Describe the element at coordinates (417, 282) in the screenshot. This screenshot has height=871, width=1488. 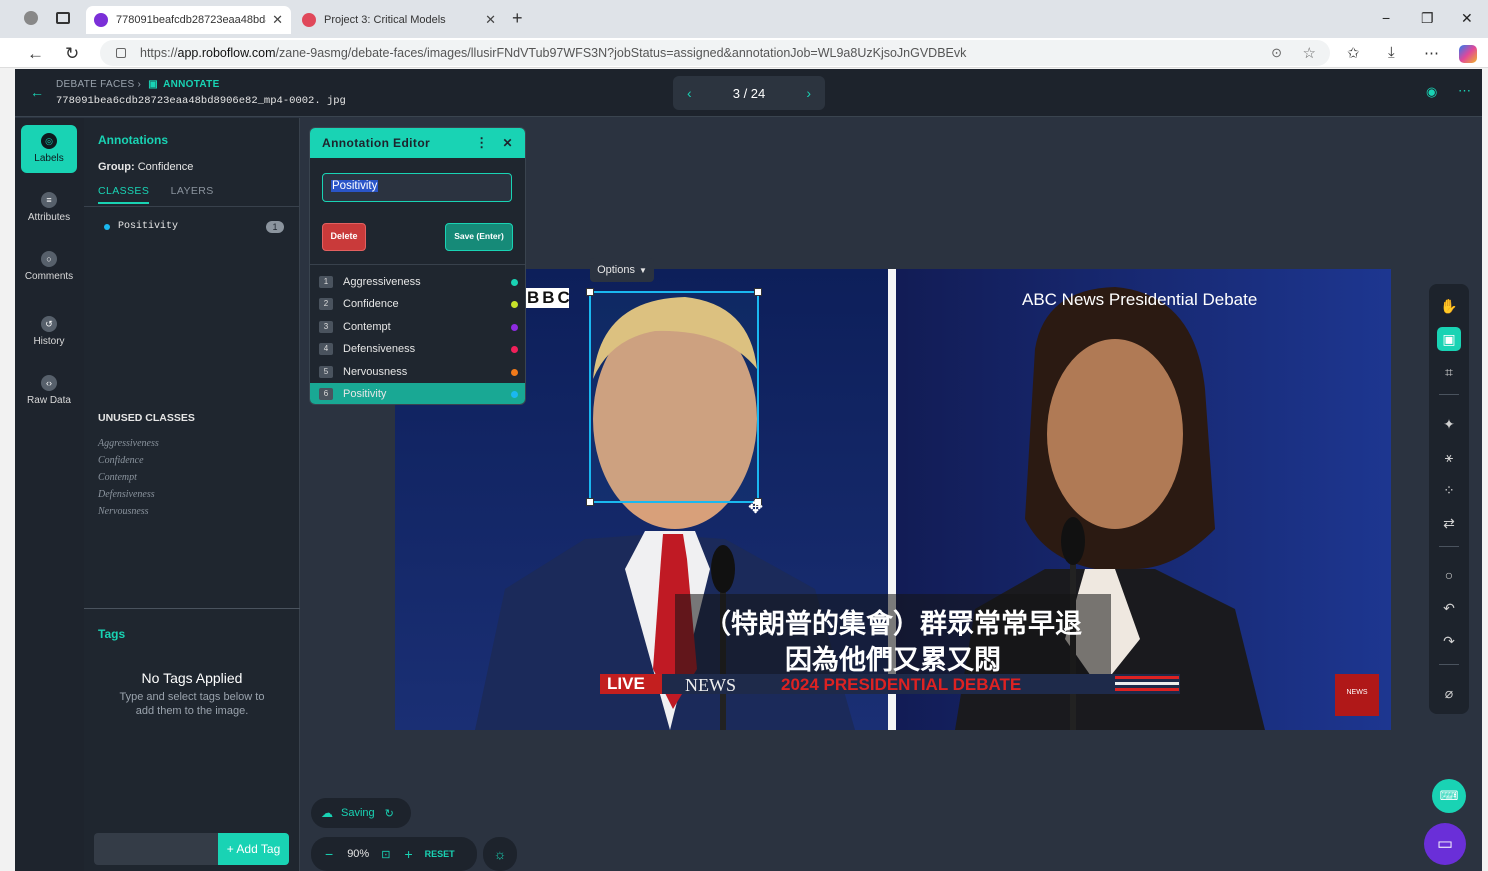
I see `class-option-aggressiveness: 1 Aggressiveness` at that location.